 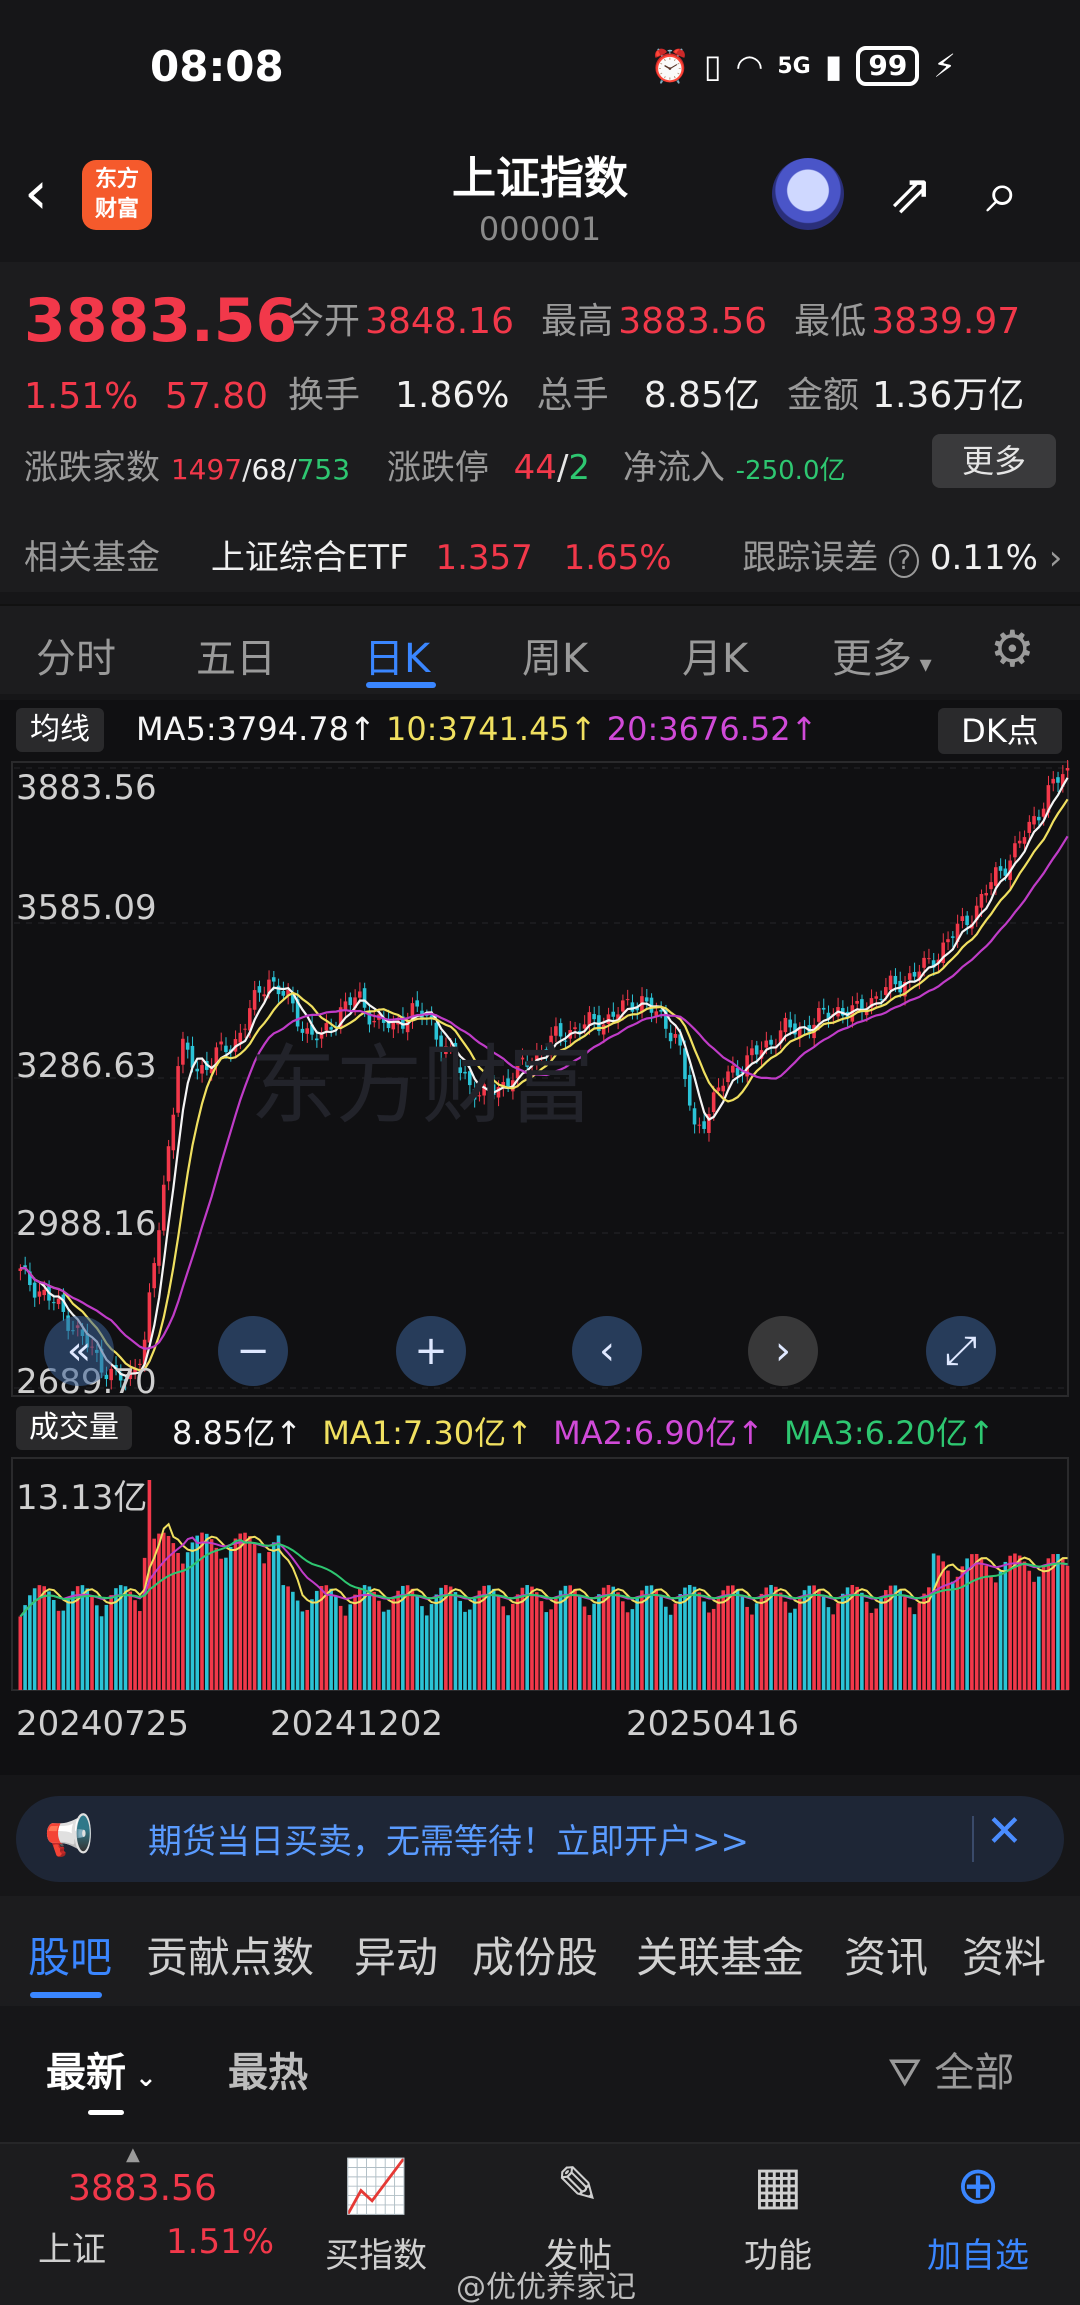 What do you see at coordinates (70, 1954) in the screenshot?
I see `tab-guba: 股吧` at bounding box center [70, 1954].